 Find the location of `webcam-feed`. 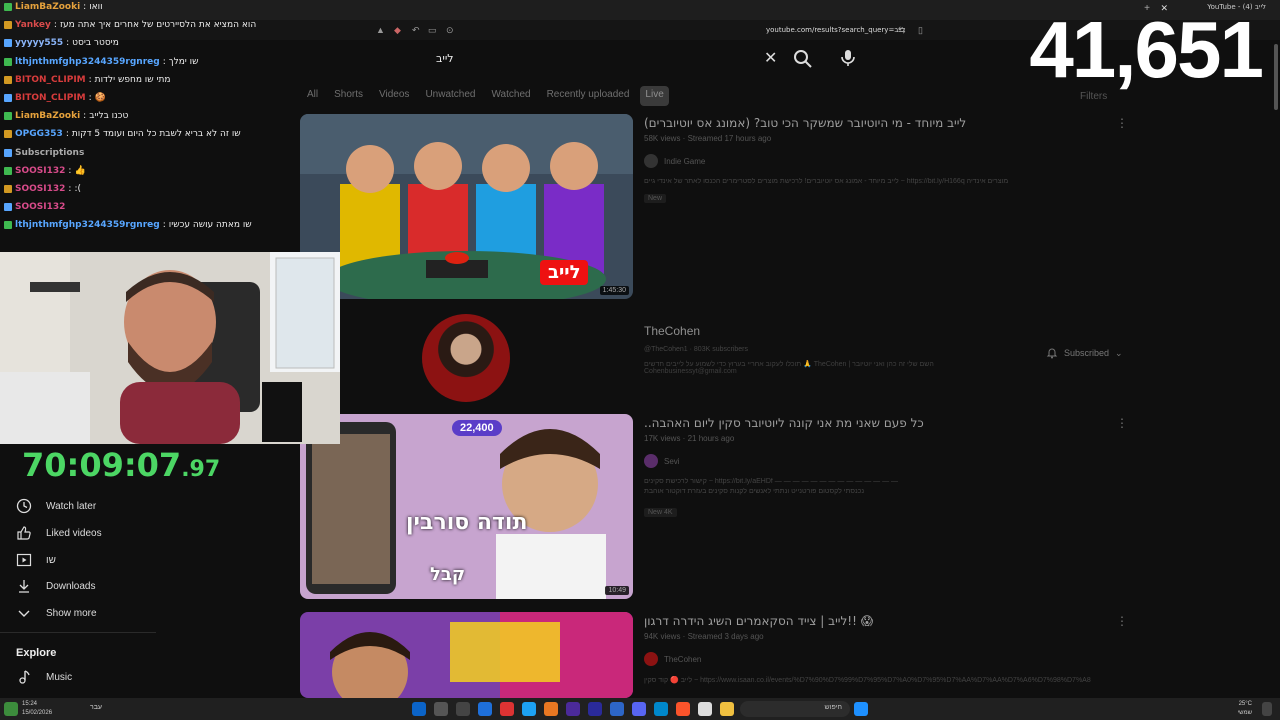

webcam-feed is located at coordinates (170, 348).